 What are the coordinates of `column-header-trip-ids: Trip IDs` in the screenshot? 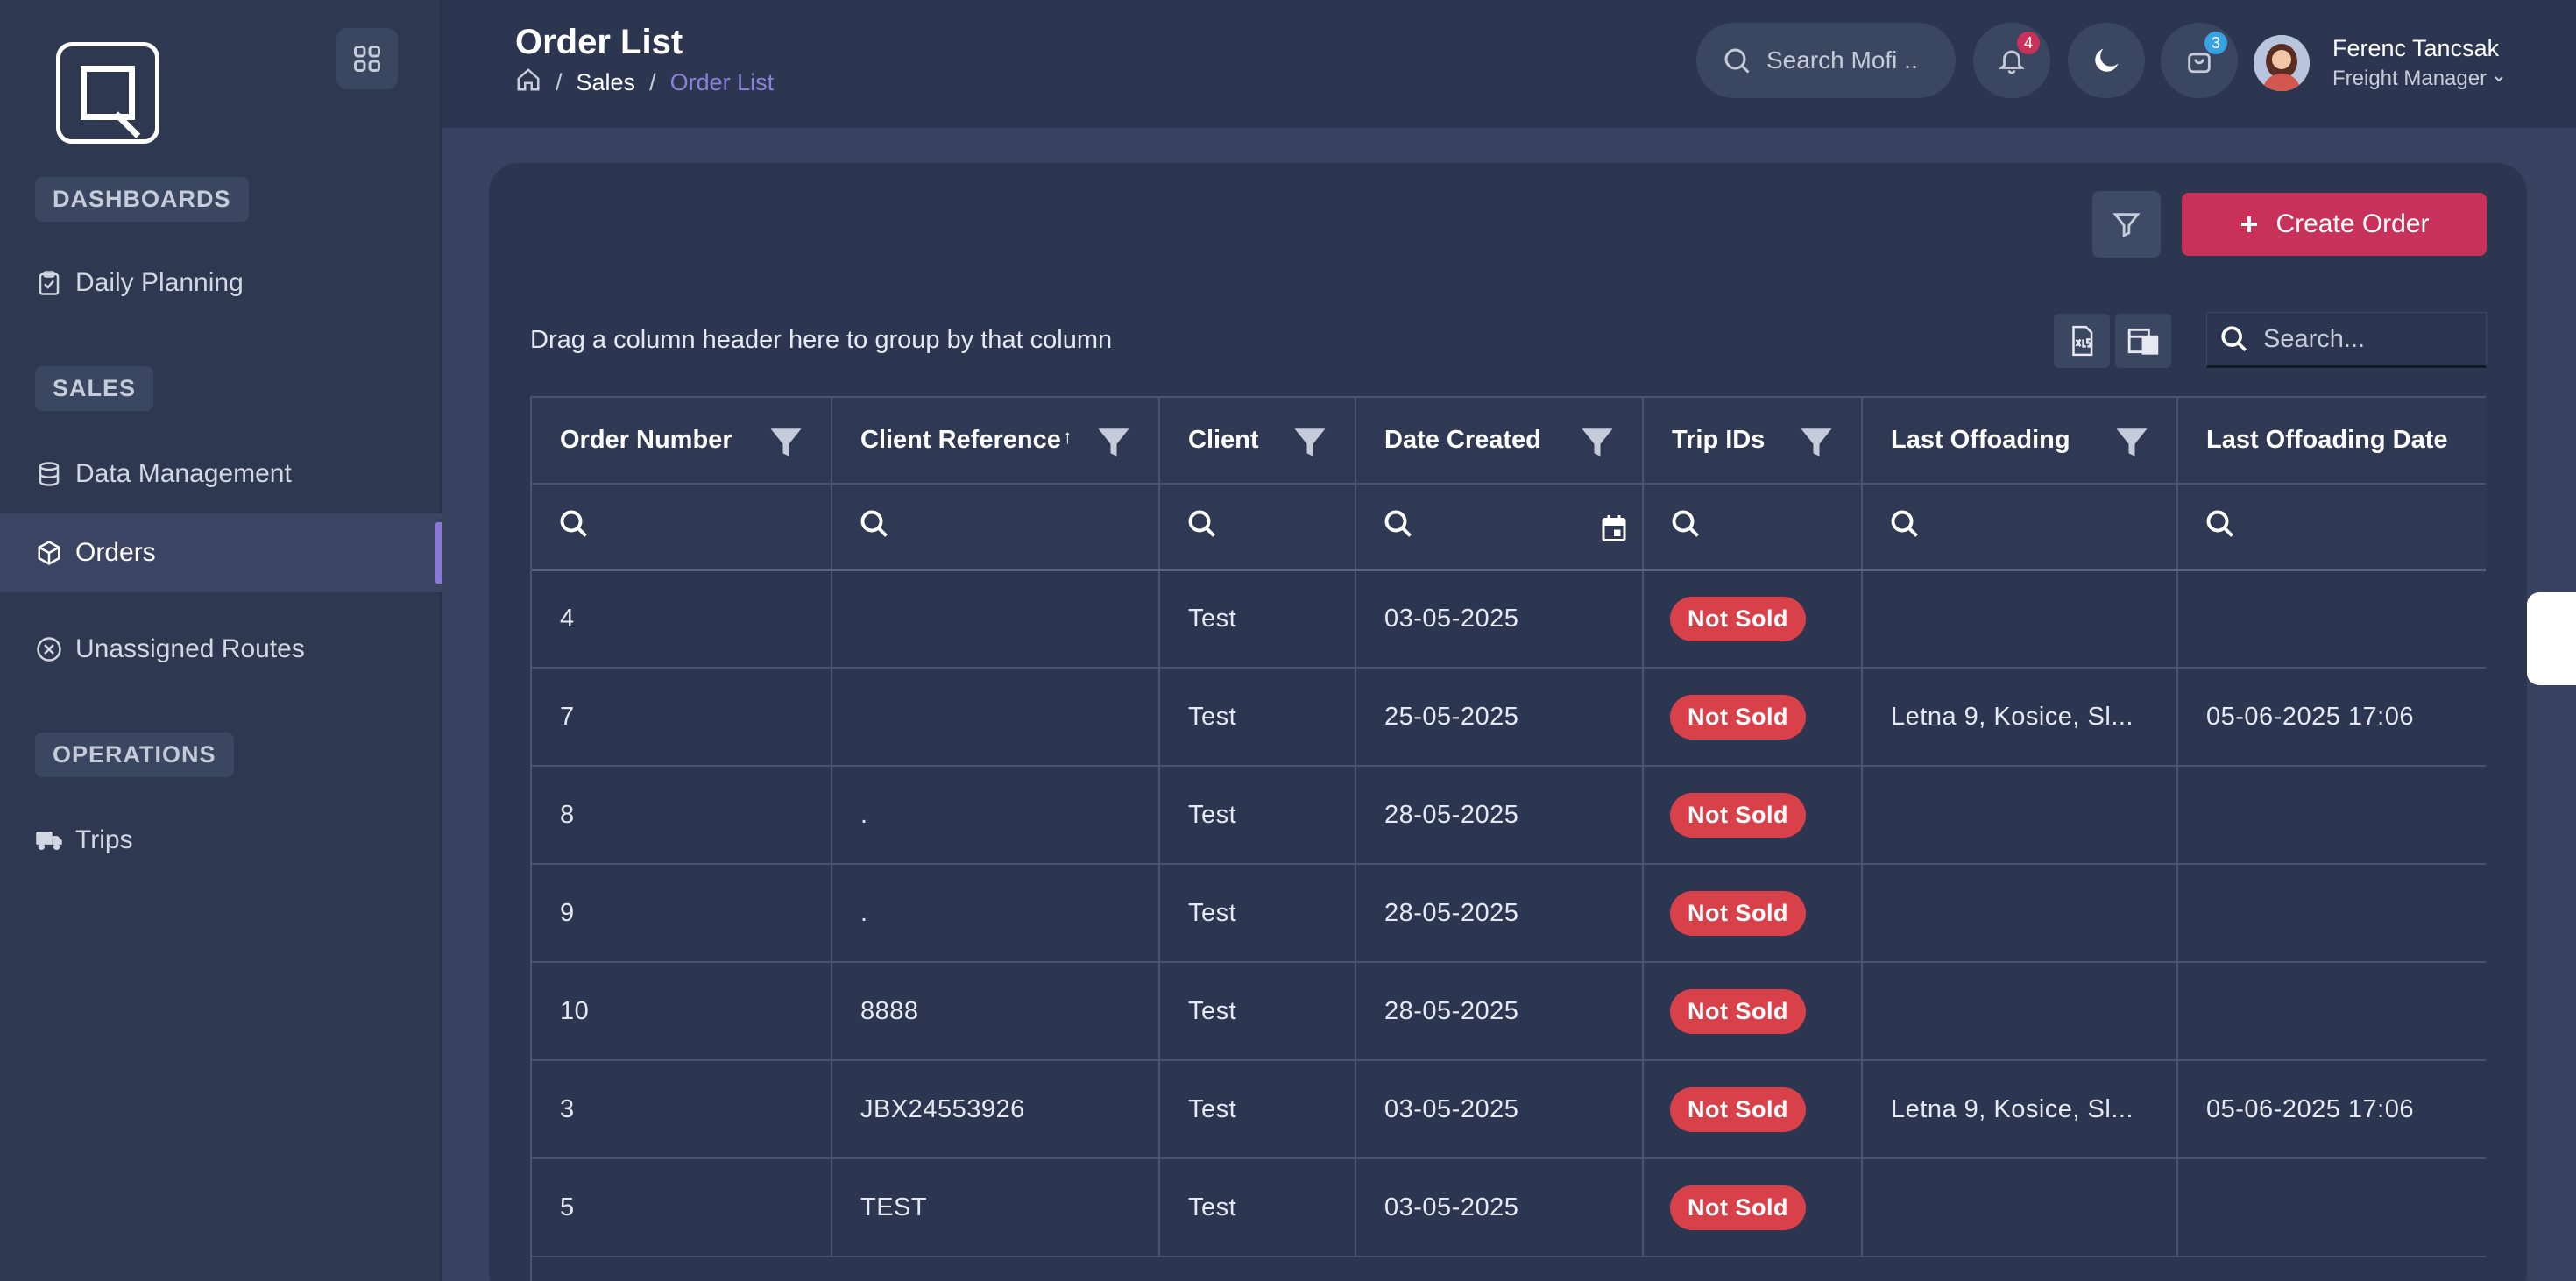 It's located at (1753, 441).